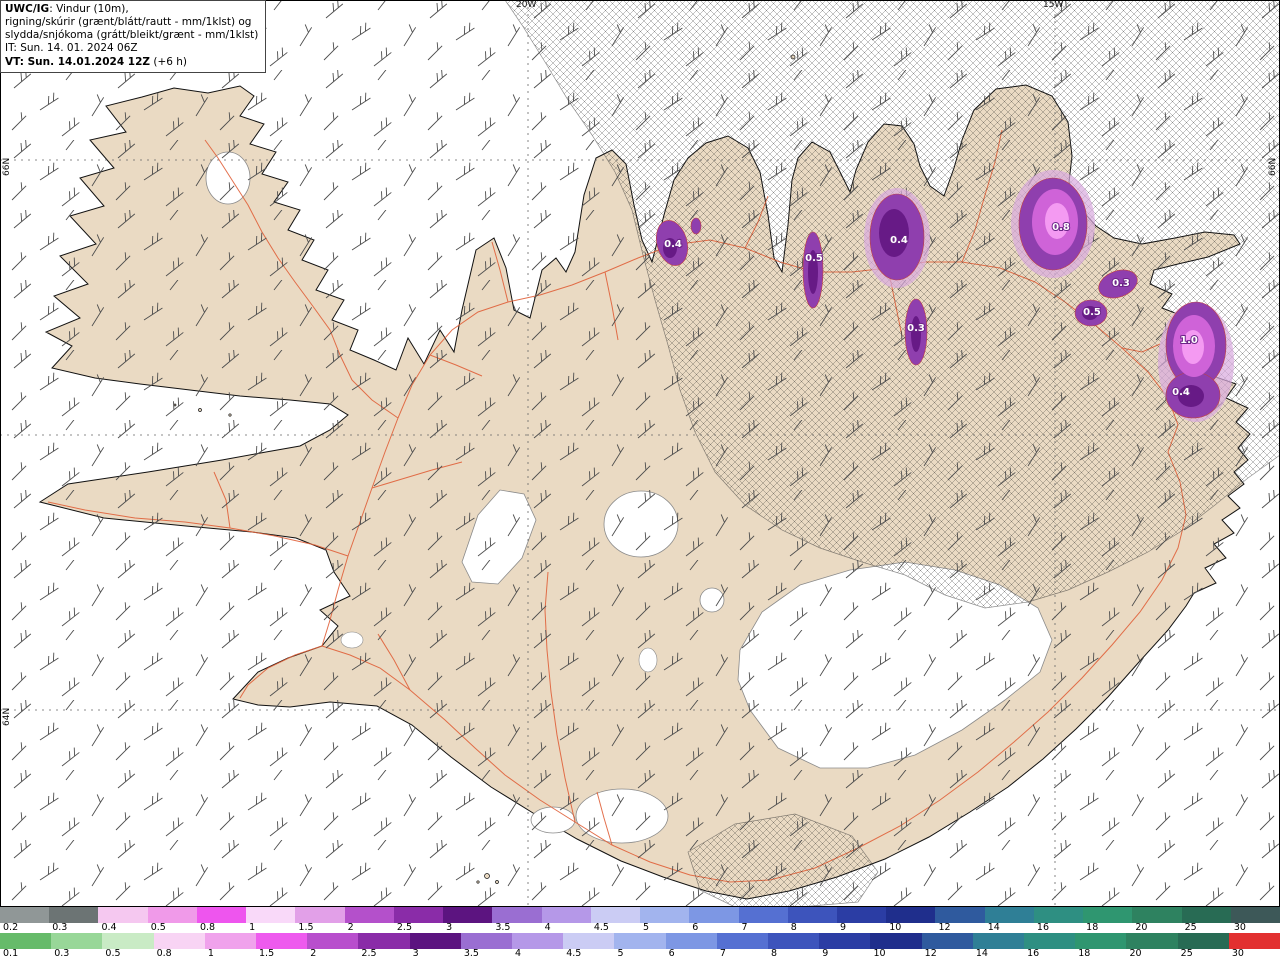 The image size is (1280, 960). What do you see at coordinates (1190, 927) in the screenshot?
I see `colorbar-label: 25` at bounding box center [1190, 927].